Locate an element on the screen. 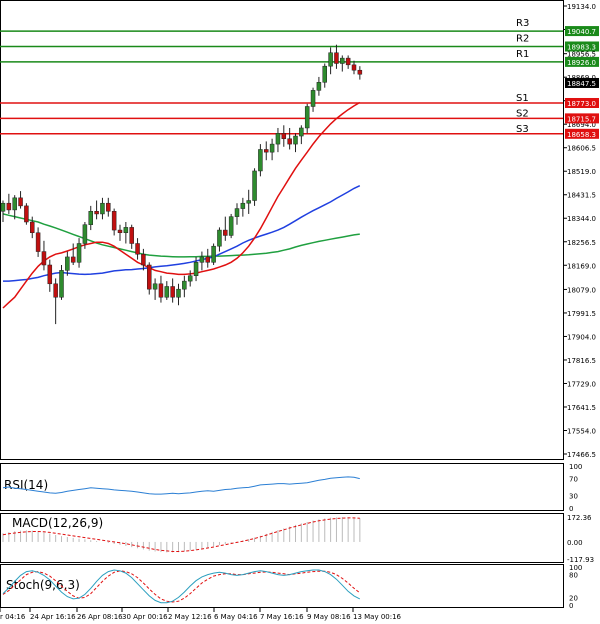 The width and height of the screenshot is (600, 624). price-tick-label: 17904.0 is located at coordinates (581, 337).